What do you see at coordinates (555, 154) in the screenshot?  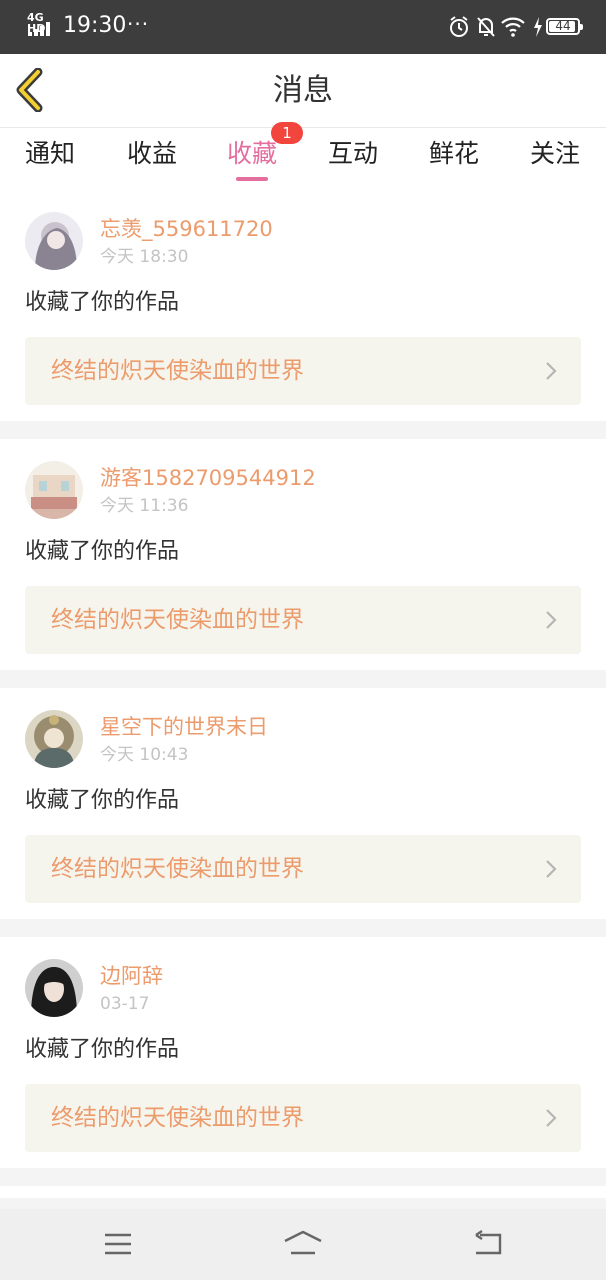 I see `tab-follows: 关注` at bounding box center [555, 154].